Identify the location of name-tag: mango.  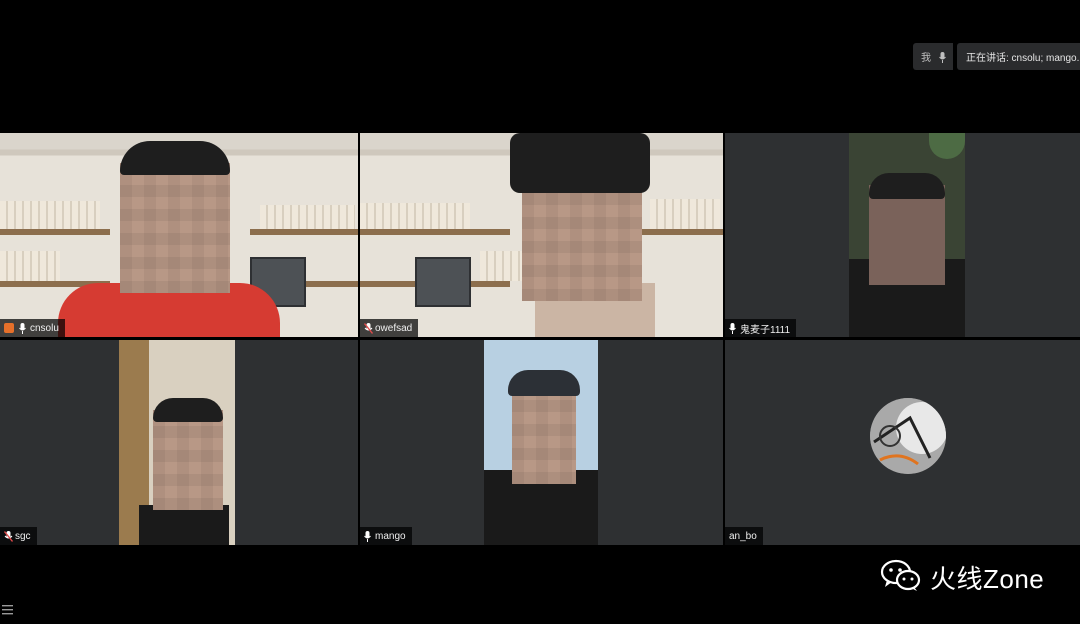
(386, 536).